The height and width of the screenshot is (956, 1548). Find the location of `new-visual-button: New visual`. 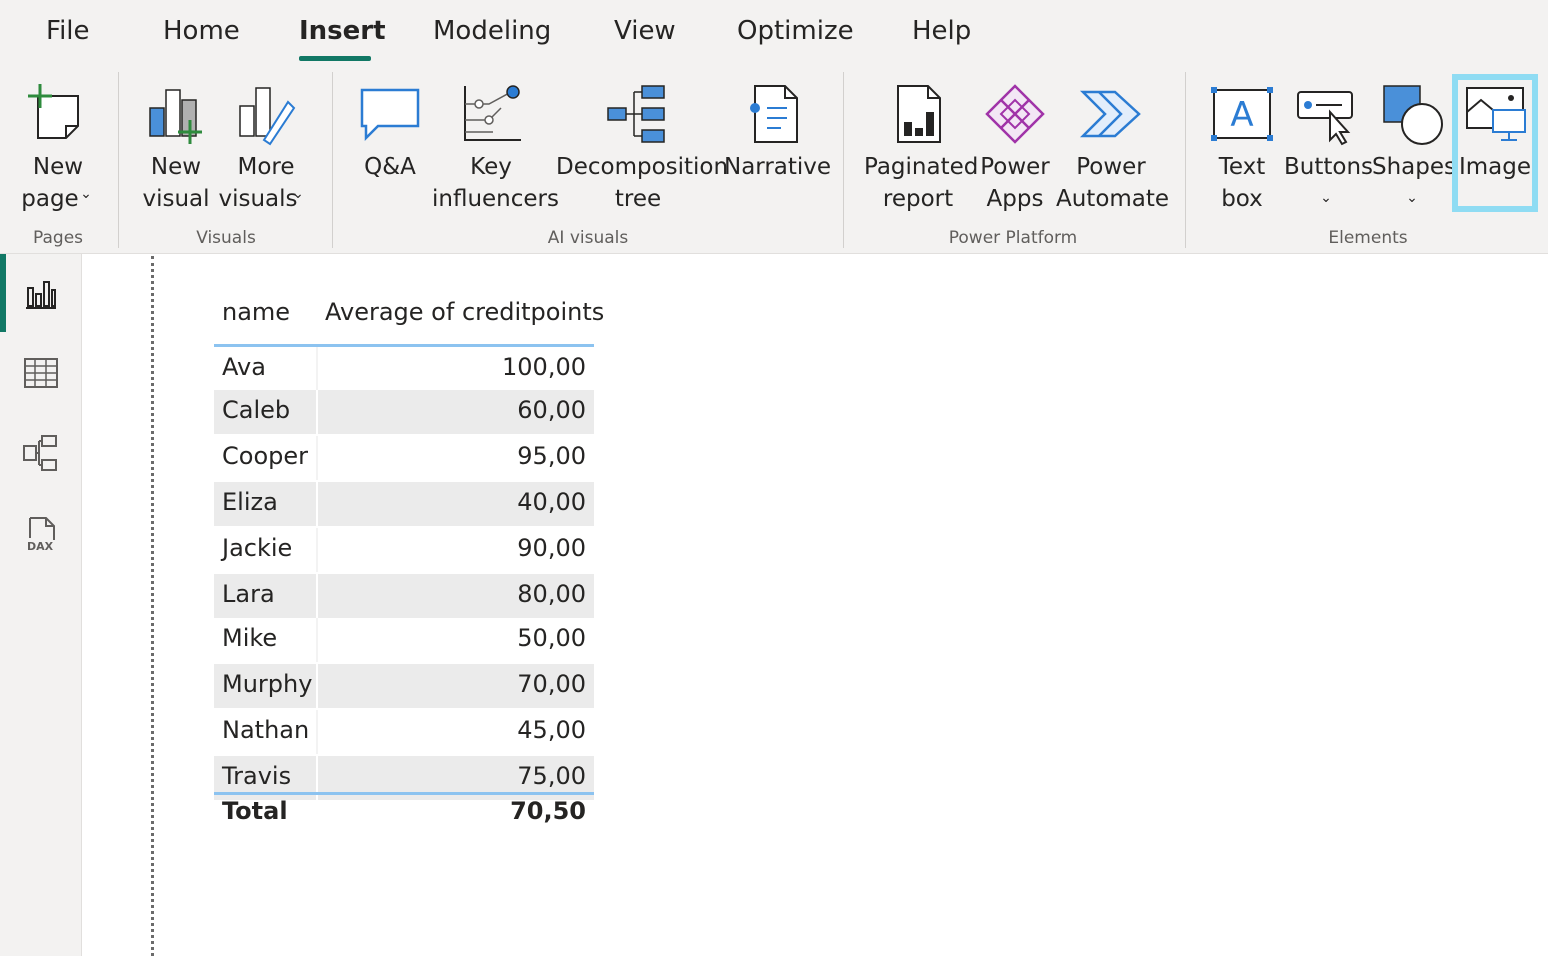

new-visual-button: New visual is located at coordinates (176, 143).